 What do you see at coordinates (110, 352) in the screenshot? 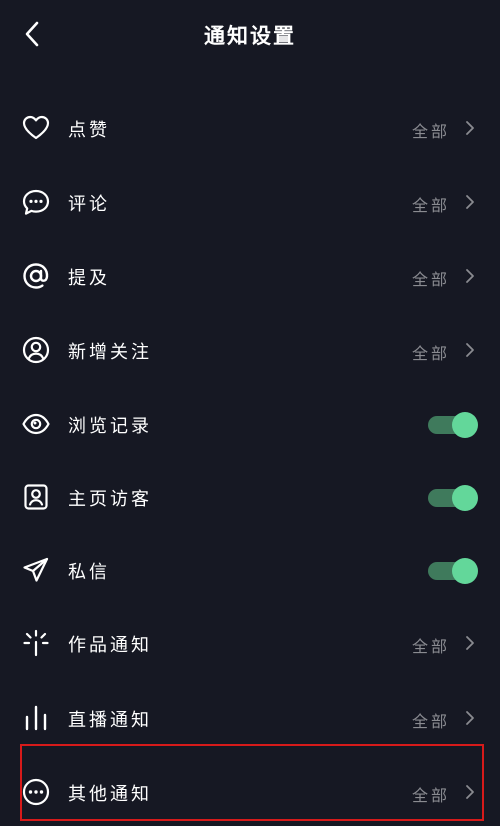
I see `row-label: 新增关注` at bounding box center [110, 352].